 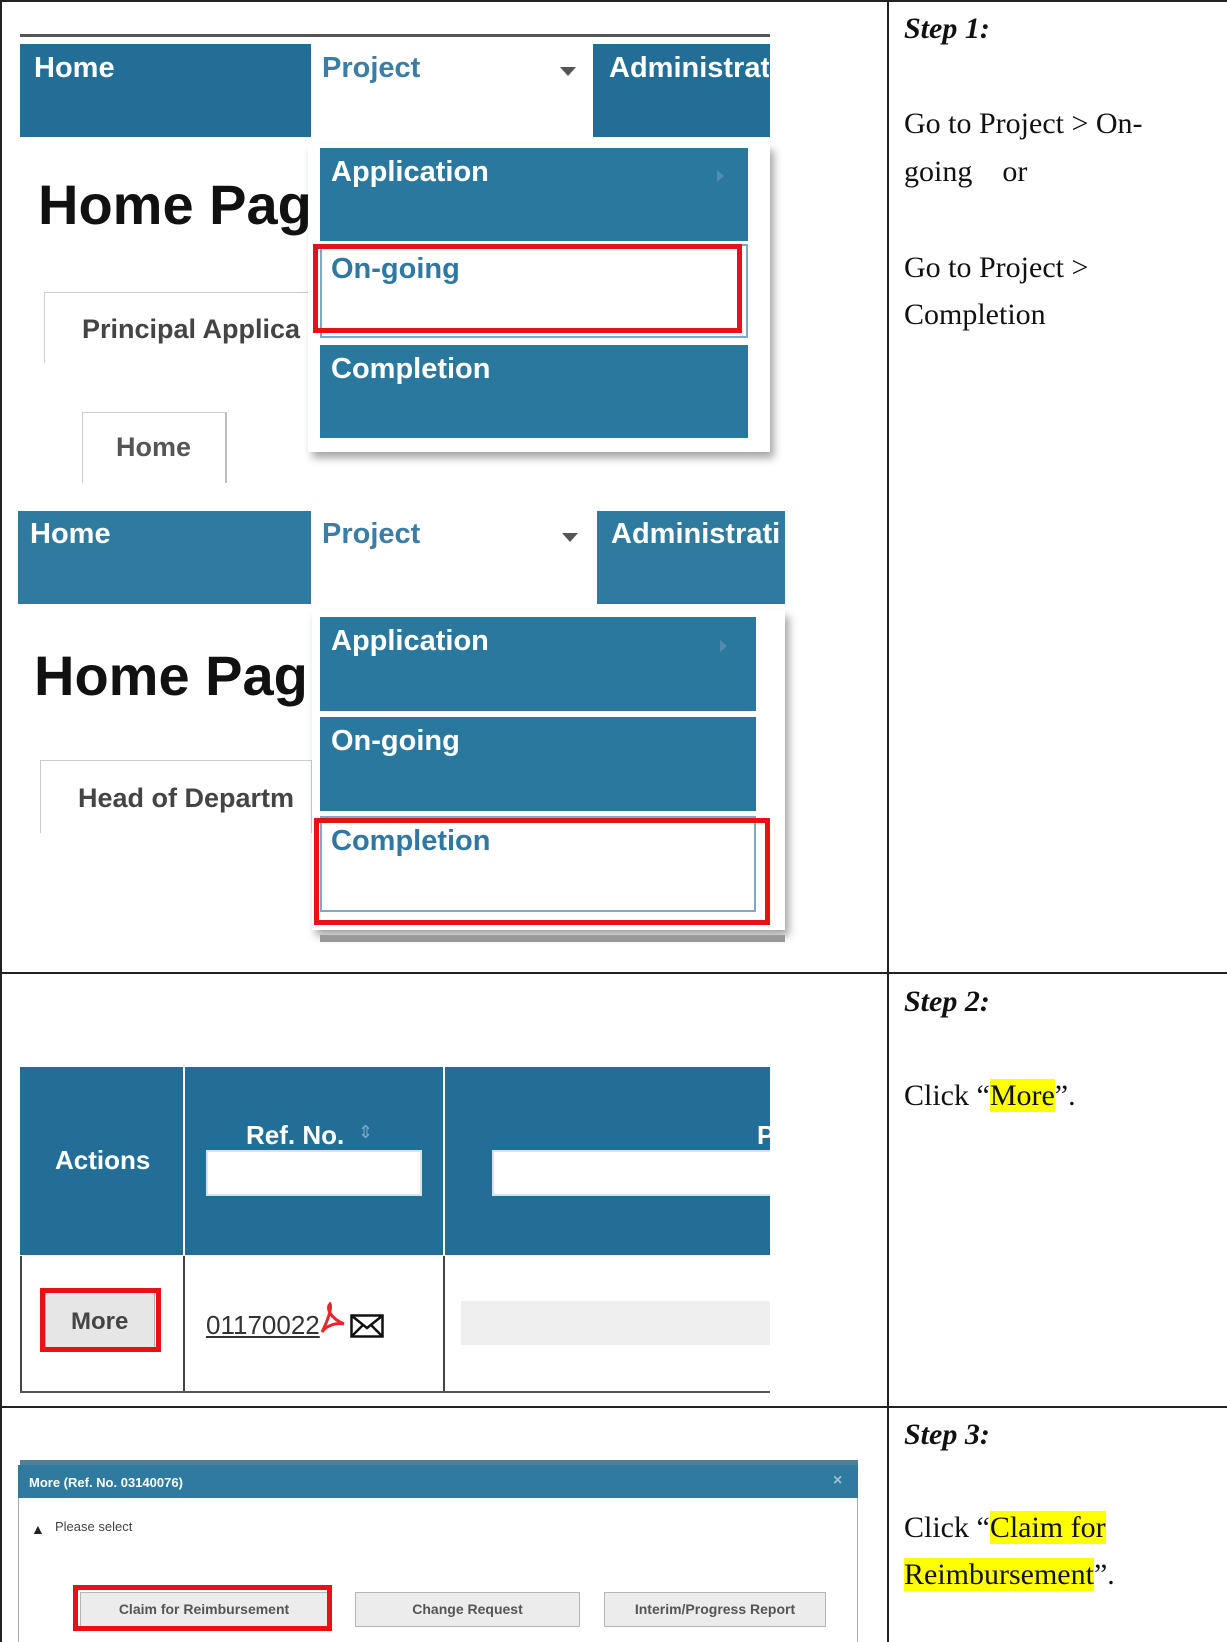 What do you see at coordinates (613, 1407) in the screenshot?
I see `table-border-row2` at bounding box center [613, 1407].